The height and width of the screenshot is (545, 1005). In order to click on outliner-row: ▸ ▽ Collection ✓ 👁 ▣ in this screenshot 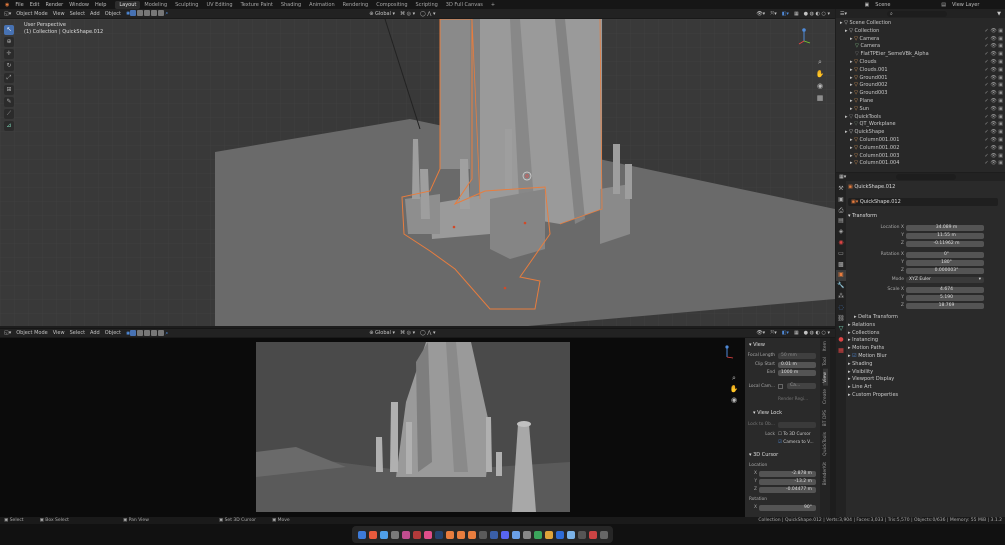, I will do `click(920, 32)`.